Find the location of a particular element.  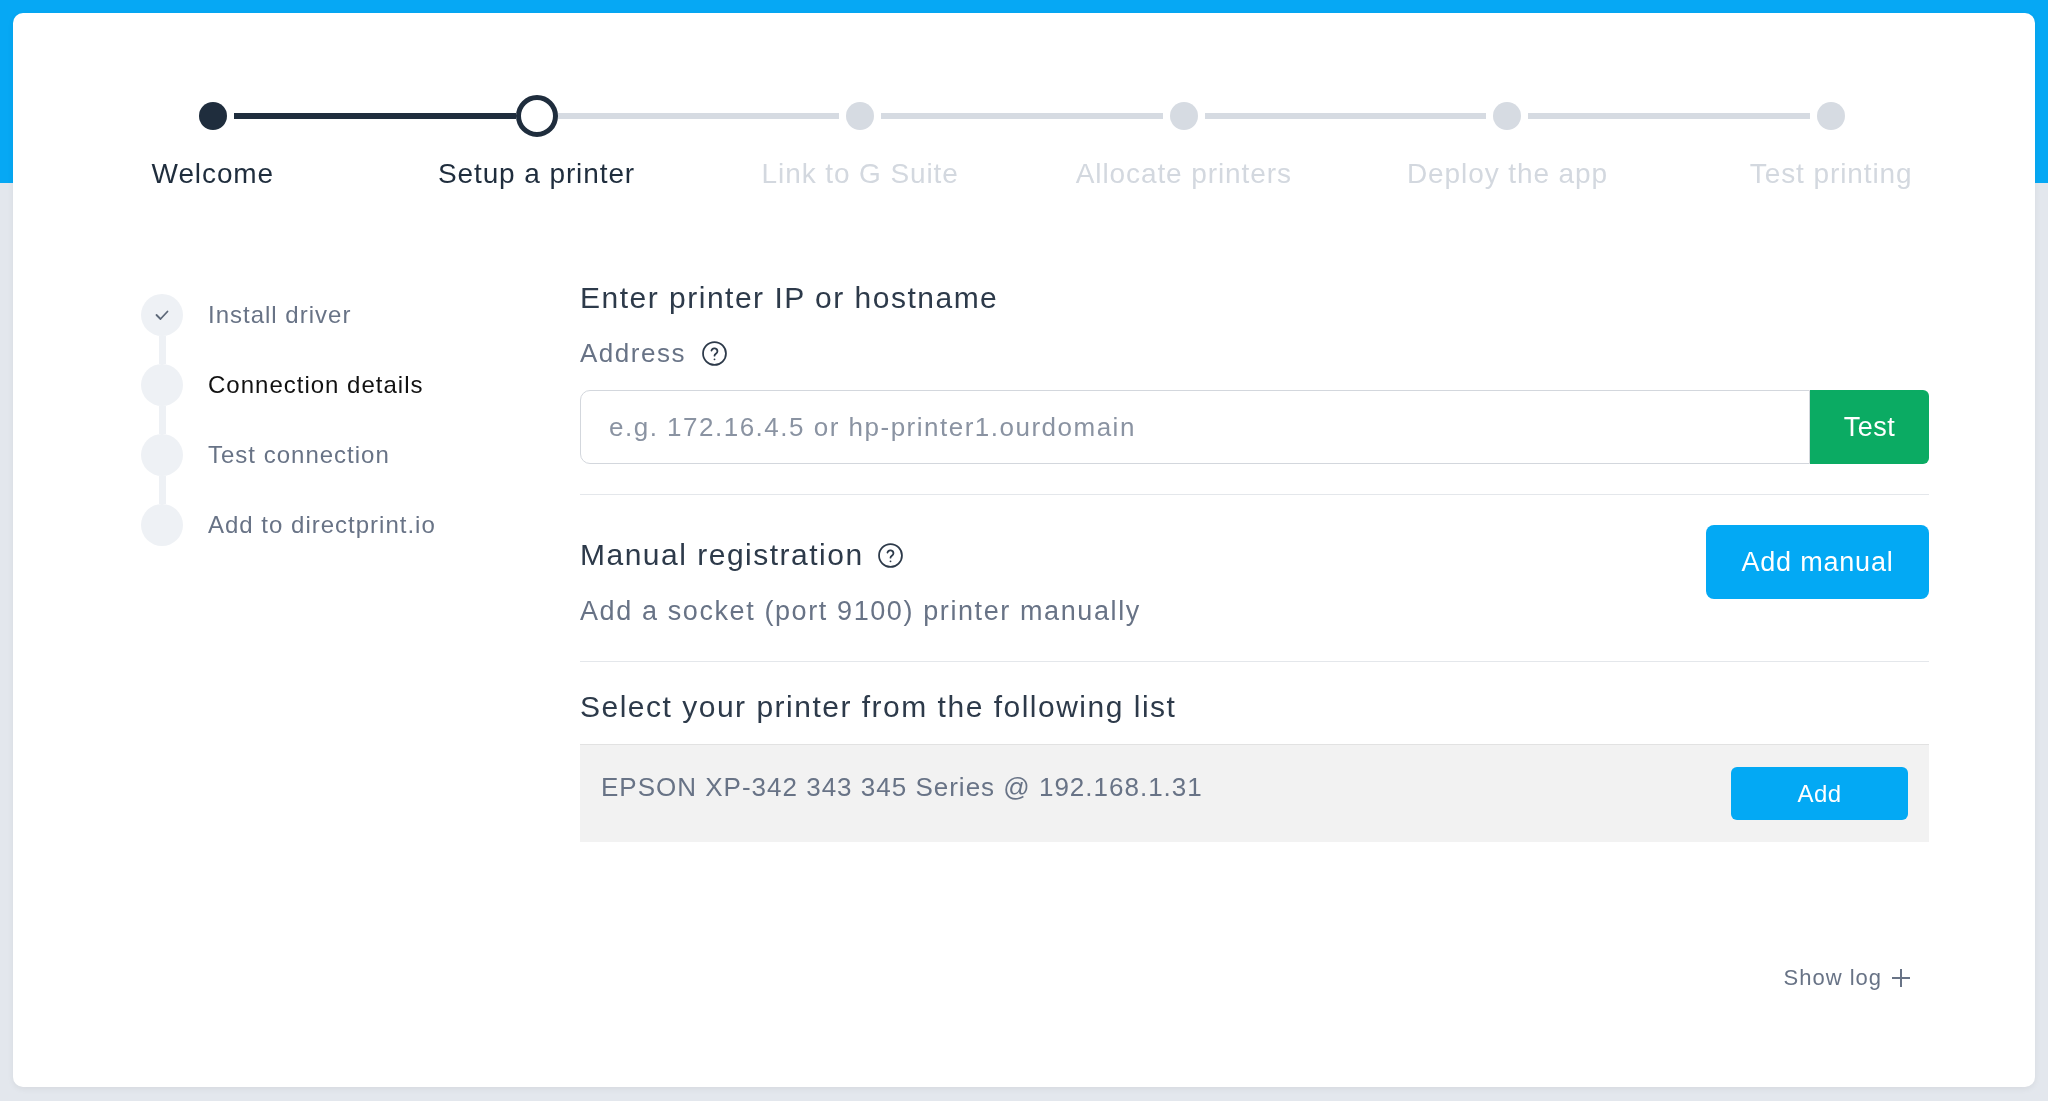

plus-icon is located at coordinates (1901, 978).